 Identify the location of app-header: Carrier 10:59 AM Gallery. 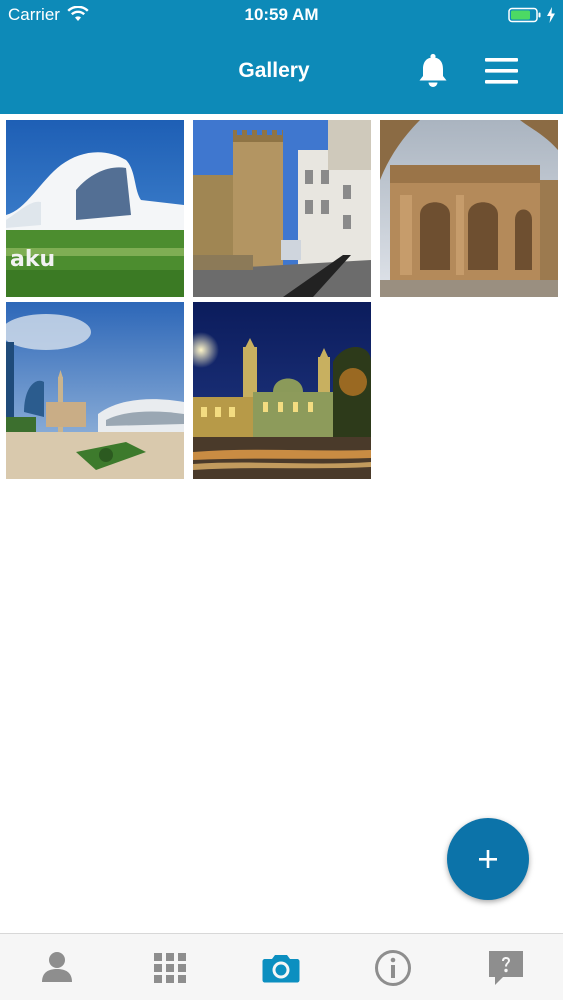
(281, 57).